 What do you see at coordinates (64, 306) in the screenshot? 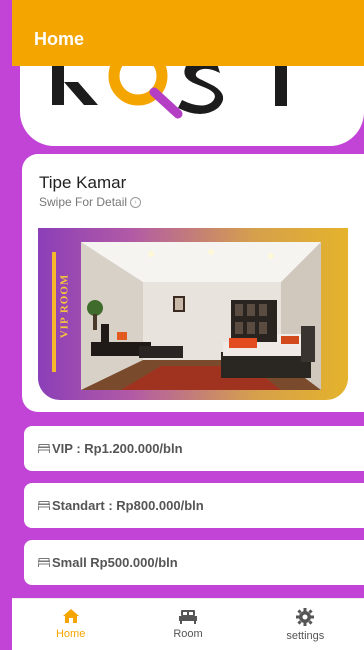
I see `banner-vip-label: VIP ROOM` at bounding box center [64, 306].